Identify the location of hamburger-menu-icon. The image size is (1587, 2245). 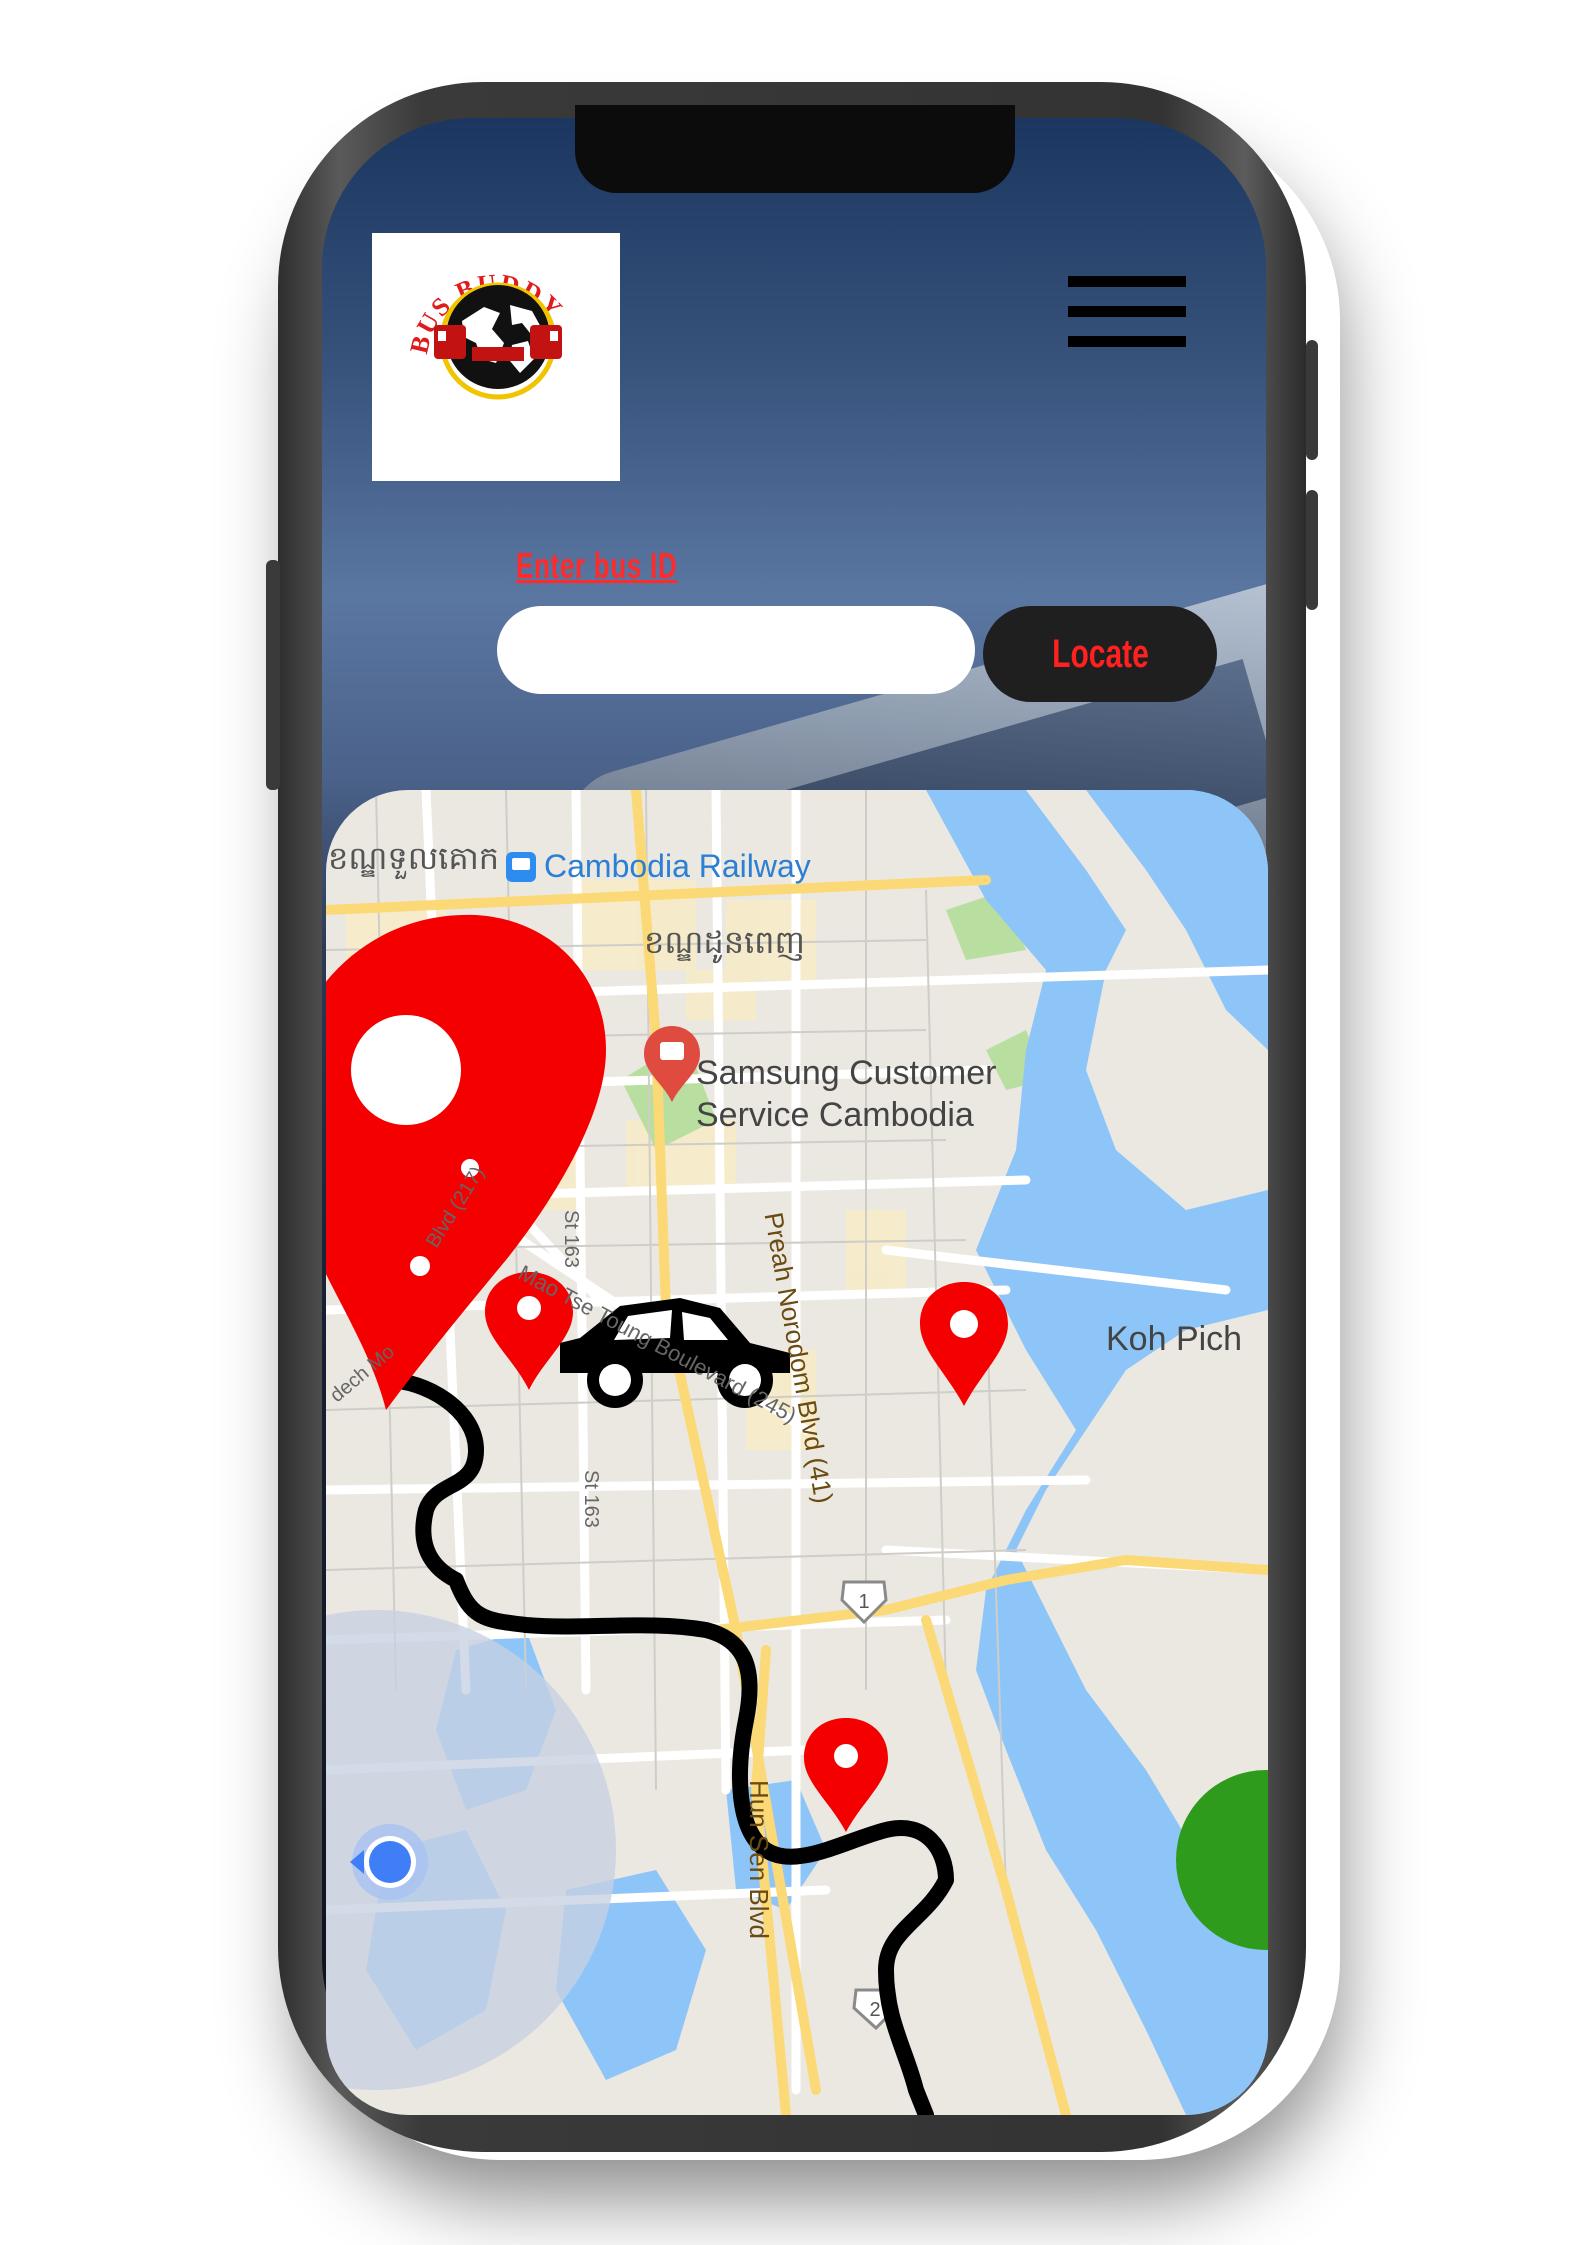
(1127, 316).